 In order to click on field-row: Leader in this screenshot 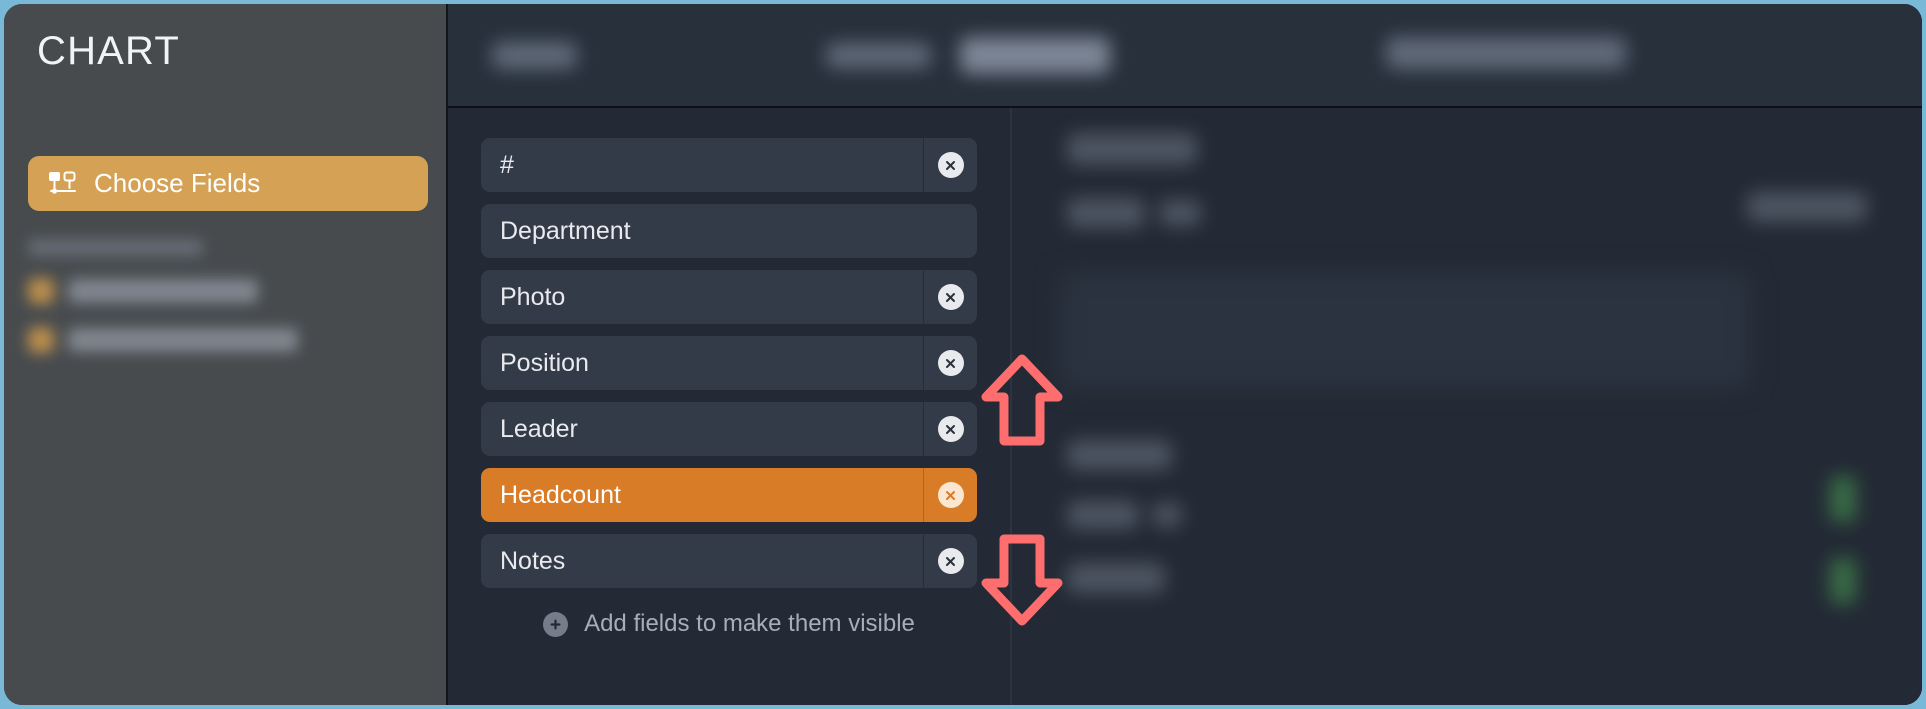, I will do `click(729, 429)`.